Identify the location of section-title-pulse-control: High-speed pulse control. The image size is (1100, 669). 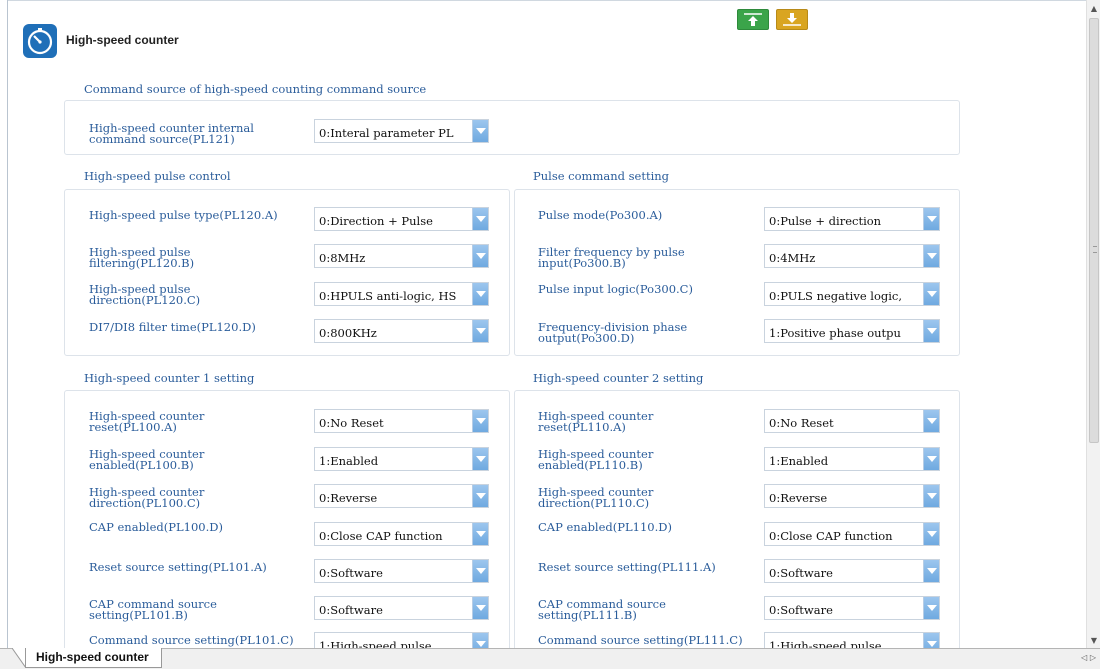
(157, 176).